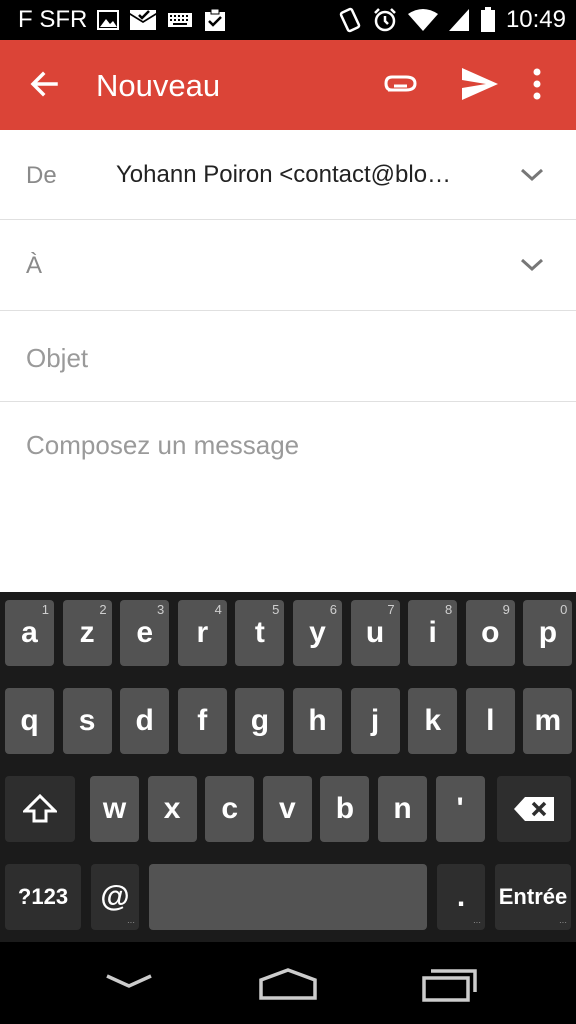  What do you see at coordinates (160, 609) in the screenshot?
I see `key-hint: 3` at bounding box center [160, 609].